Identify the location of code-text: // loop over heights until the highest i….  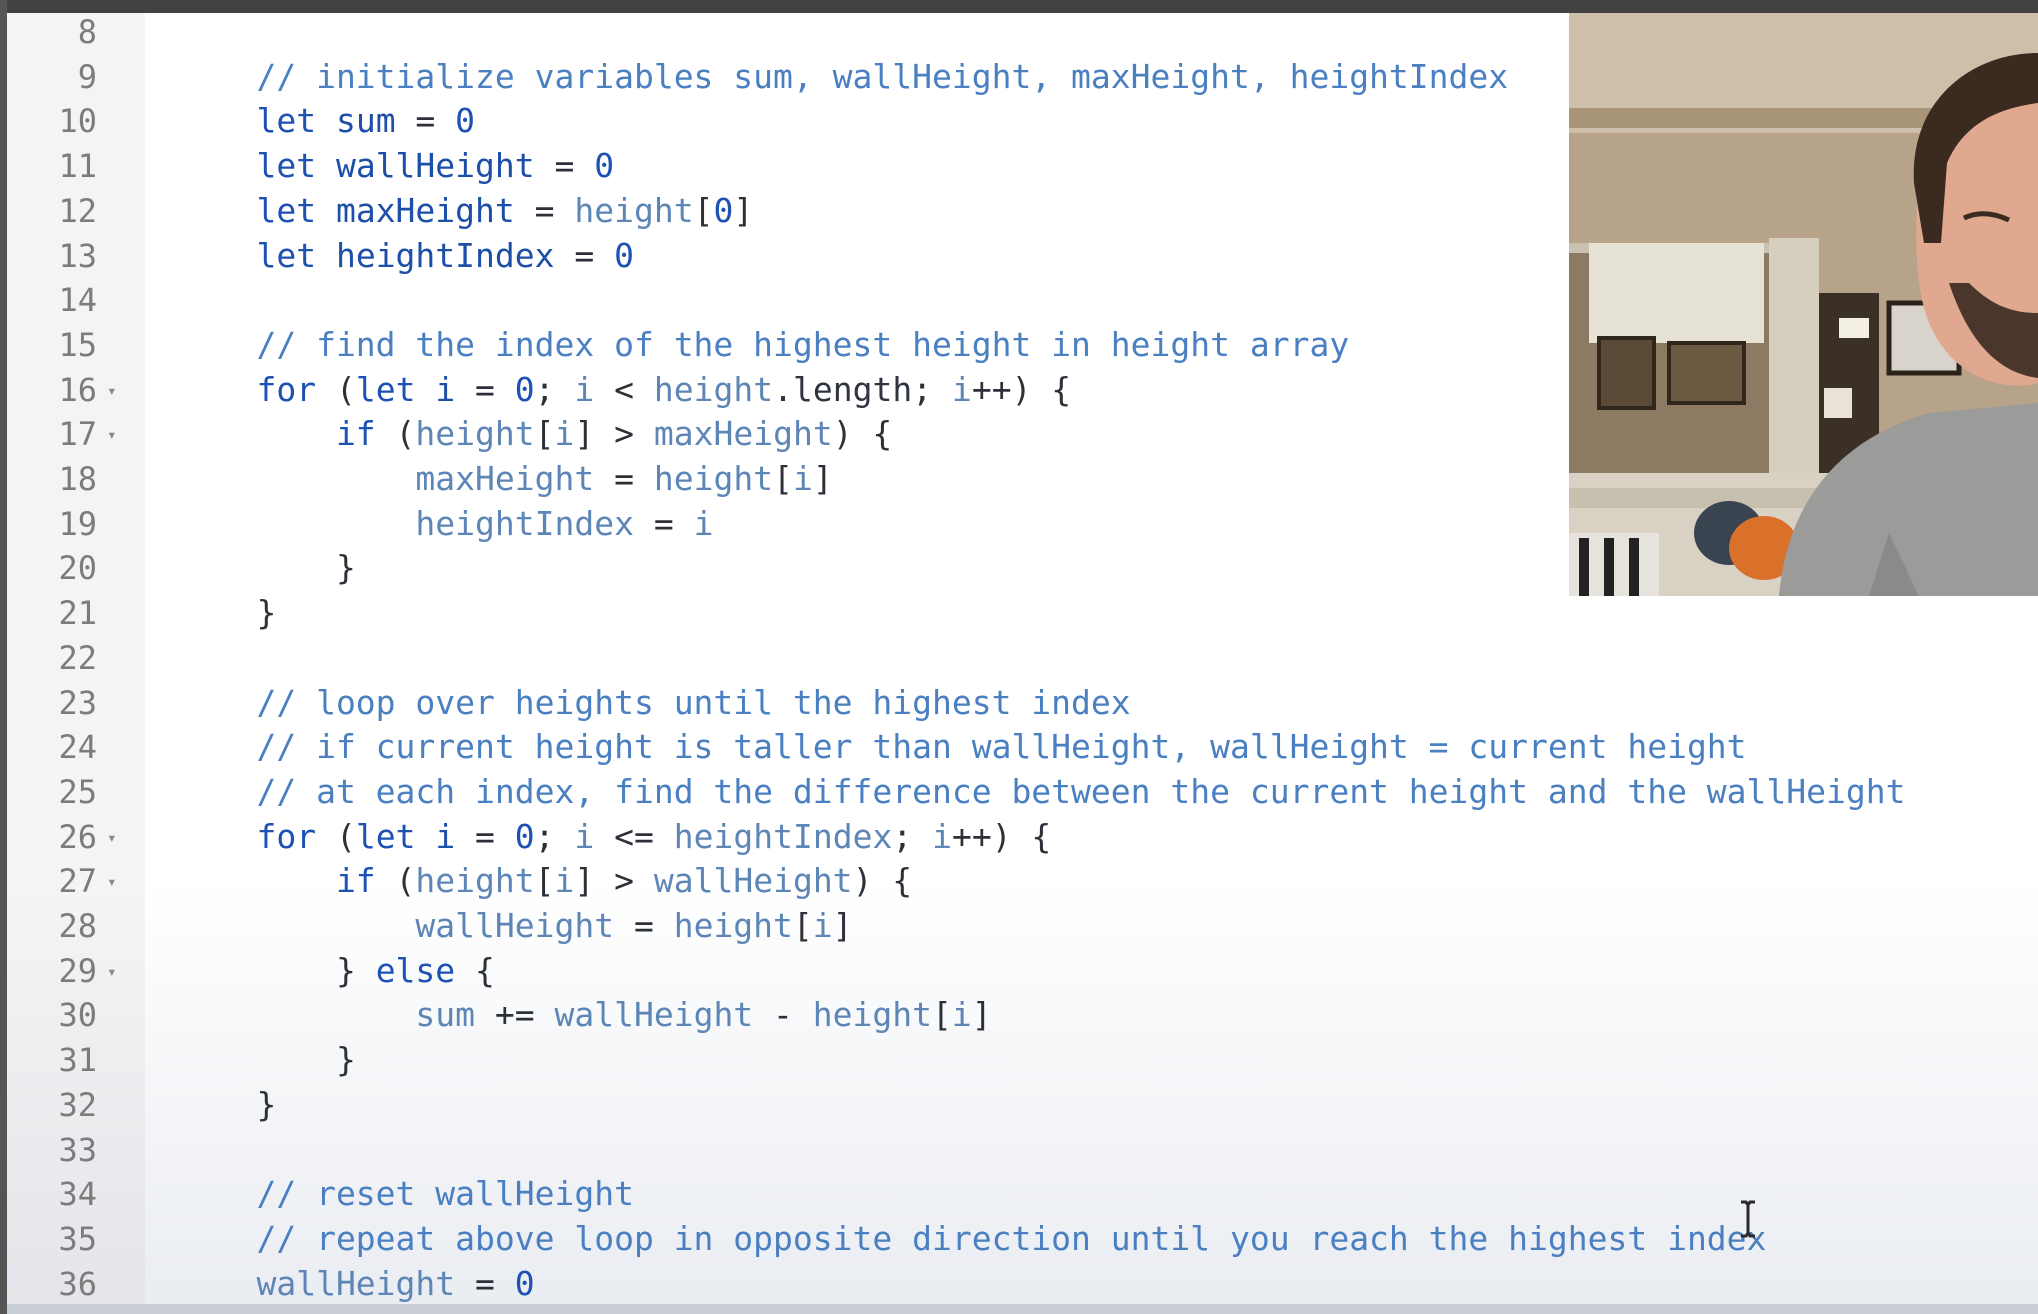
(653, 703).